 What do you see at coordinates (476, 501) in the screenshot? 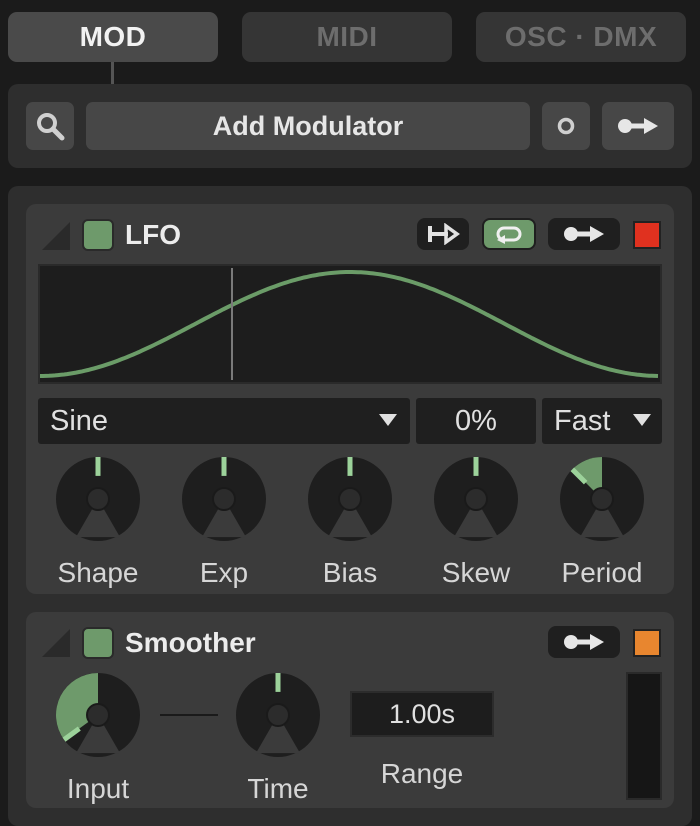
I see `lfo-skew-knob` at bounding box center [476, 501].